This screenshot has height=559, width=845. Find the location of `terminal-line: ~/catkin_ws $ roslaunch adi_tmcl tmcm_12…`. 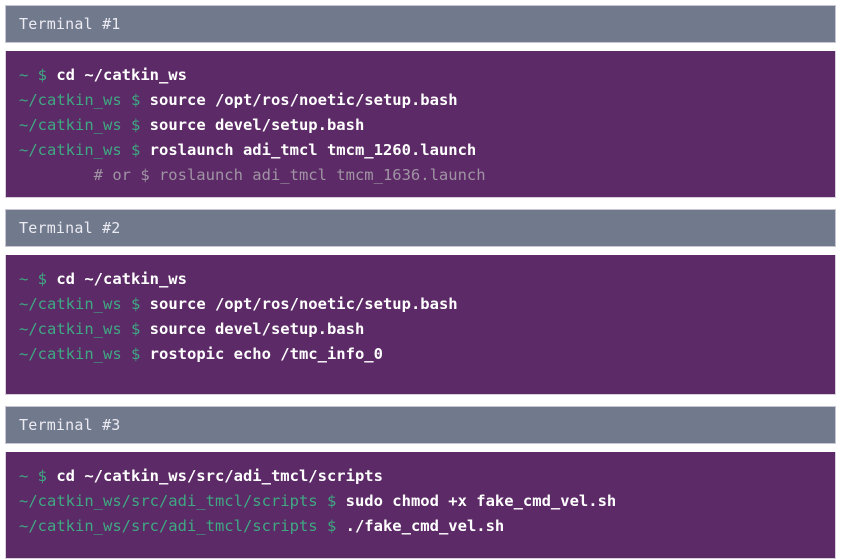

terminal-line: ~/catkin_ws $ roslaunch adi_tmcl tmcm_12… is located at coordinates (427, 150).